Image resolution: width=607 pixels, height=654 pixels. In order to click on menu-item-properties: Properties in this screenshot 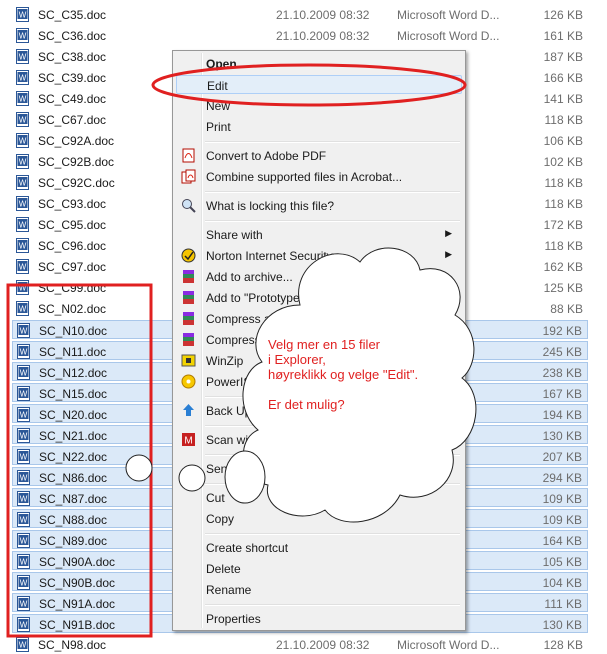, I will do `click(319, 618)`.